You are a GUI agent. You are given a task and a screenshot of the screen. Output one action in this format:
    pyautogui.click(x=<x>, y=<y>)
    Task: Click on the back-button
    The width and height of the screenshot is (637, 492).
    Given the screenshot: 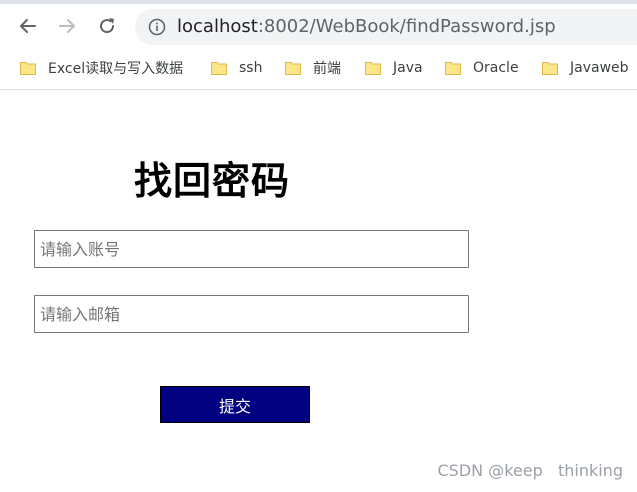 What is the action you would take?
    pyautogui.click(x=28, y=26)
    